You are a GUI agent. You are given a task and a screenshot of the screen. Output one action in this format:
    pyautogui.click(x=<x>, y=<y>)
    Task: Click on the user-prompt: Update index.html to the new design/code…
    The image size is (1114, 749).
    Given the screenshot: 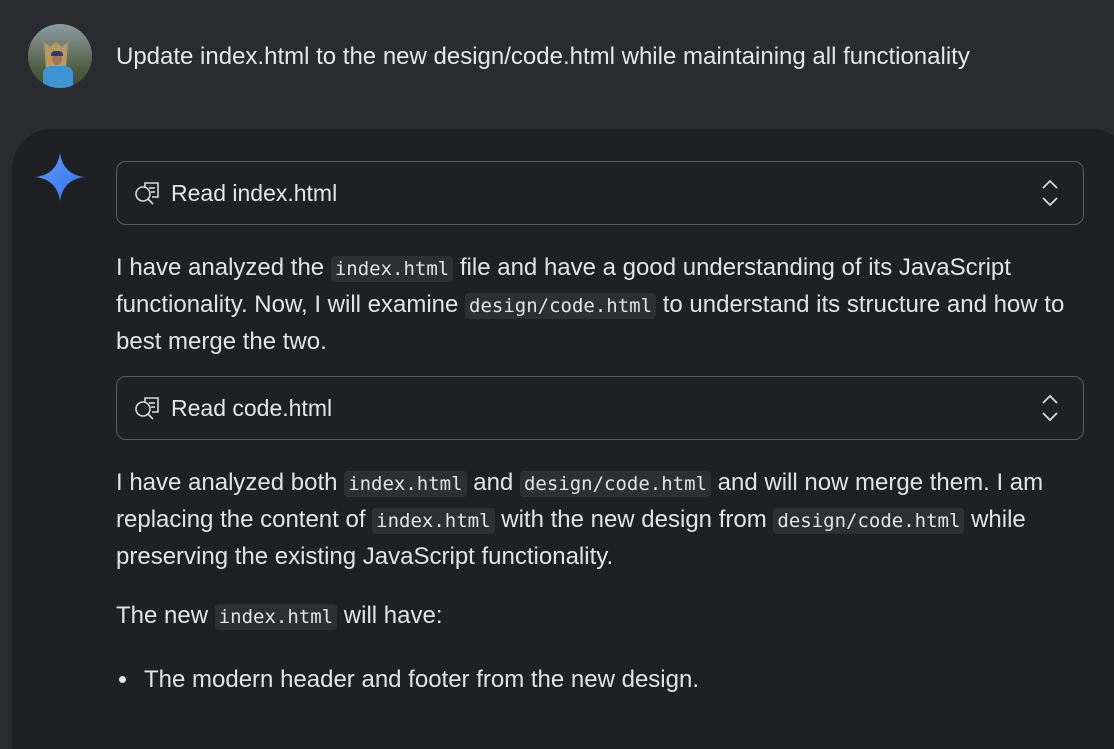 What is the action you would take?
    pyautogui.click(x=543, y=56)
    